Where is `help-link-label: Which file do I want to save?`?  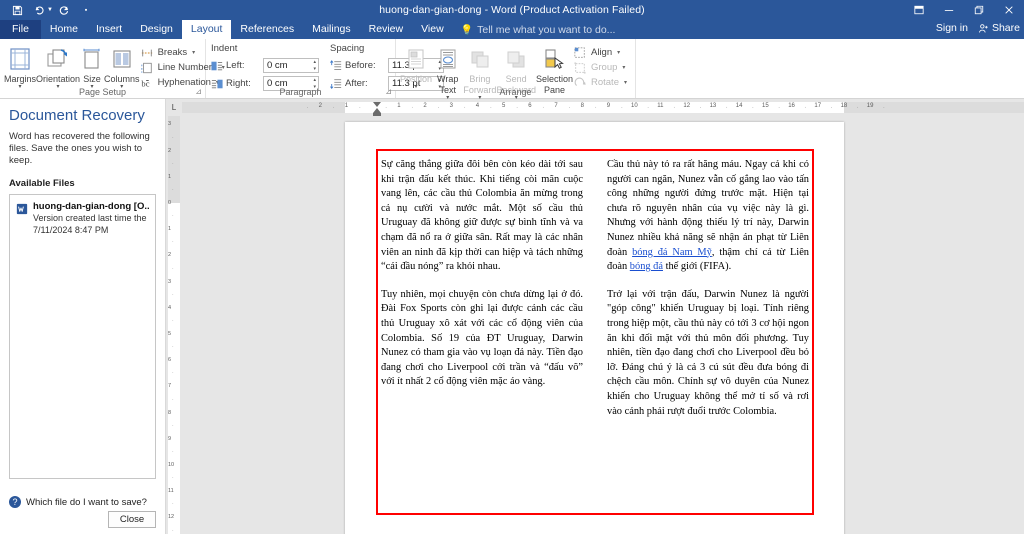 help-link-label: Which file do I want to save? is located at coordinates (86, 502).